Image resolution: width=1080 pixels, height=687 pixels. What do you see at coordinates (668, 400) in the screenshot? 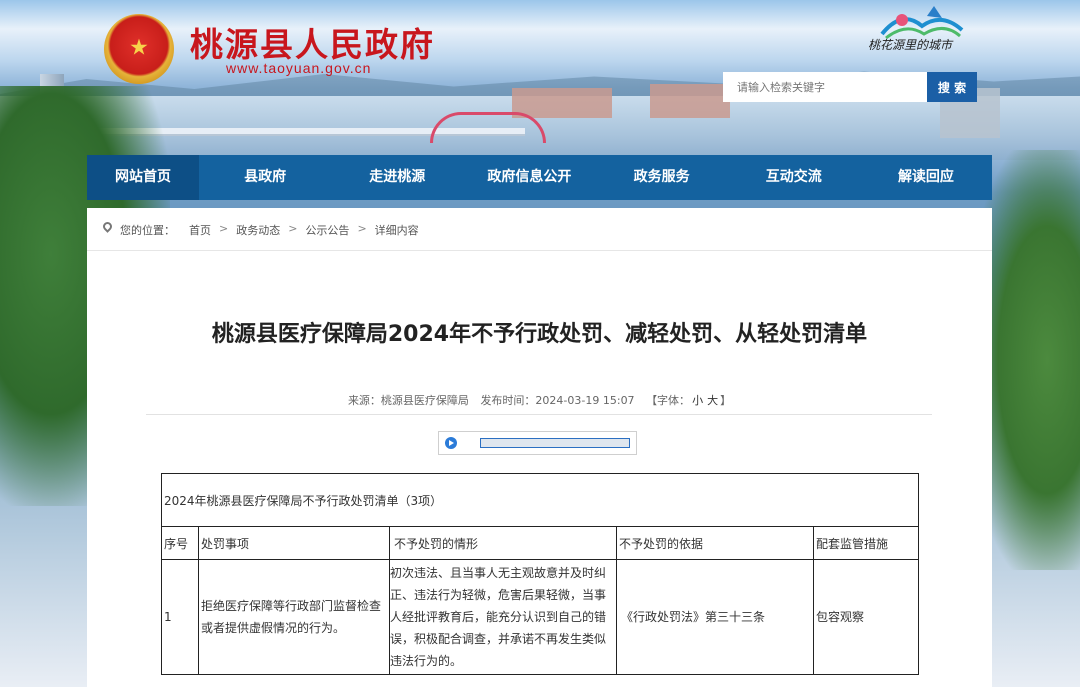
I see `font-size-open: 【字体：` at bounding box center [668, 400].